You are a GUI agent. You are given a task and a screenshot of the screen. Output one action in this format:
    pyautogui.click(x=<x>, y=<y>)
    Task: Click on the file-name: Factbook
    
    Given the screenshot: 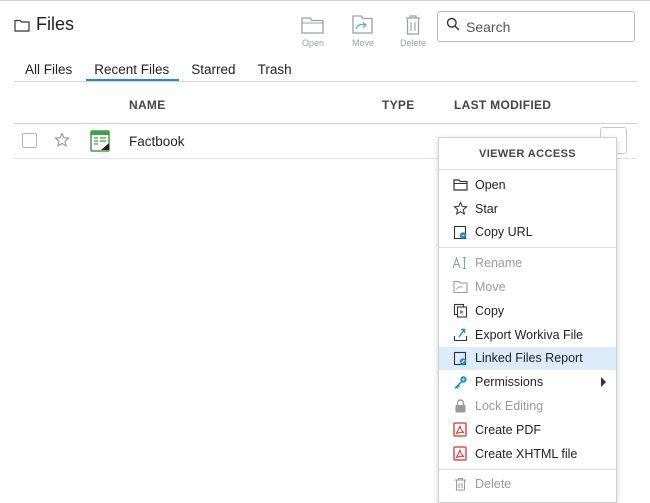 What is the action you would take?
    pyautogui.click(x=157, y=141)
    